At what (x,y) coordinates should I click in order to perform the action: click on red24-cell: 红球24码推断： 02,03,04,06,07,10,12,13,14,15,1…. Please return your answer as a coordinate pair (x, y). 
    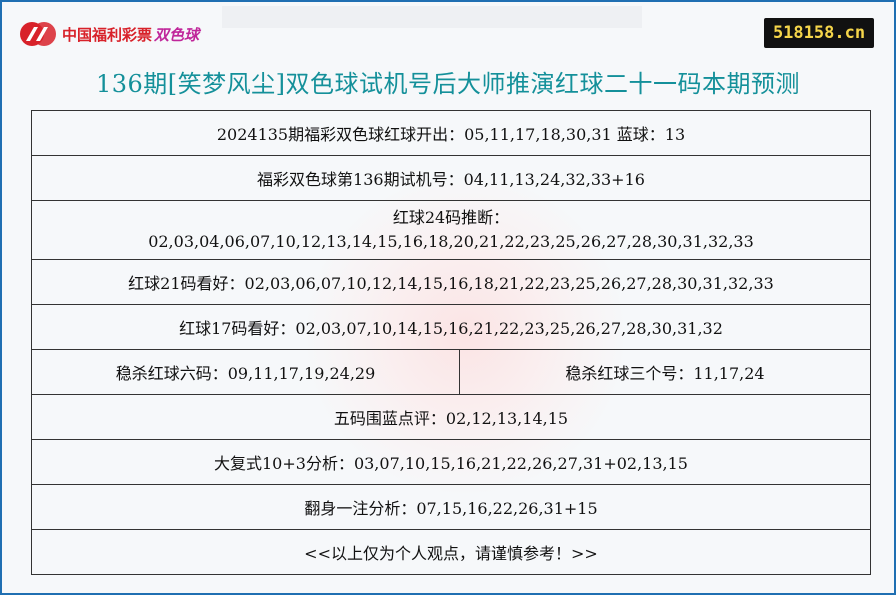
    Looking at the image, I should click on (451, 230).